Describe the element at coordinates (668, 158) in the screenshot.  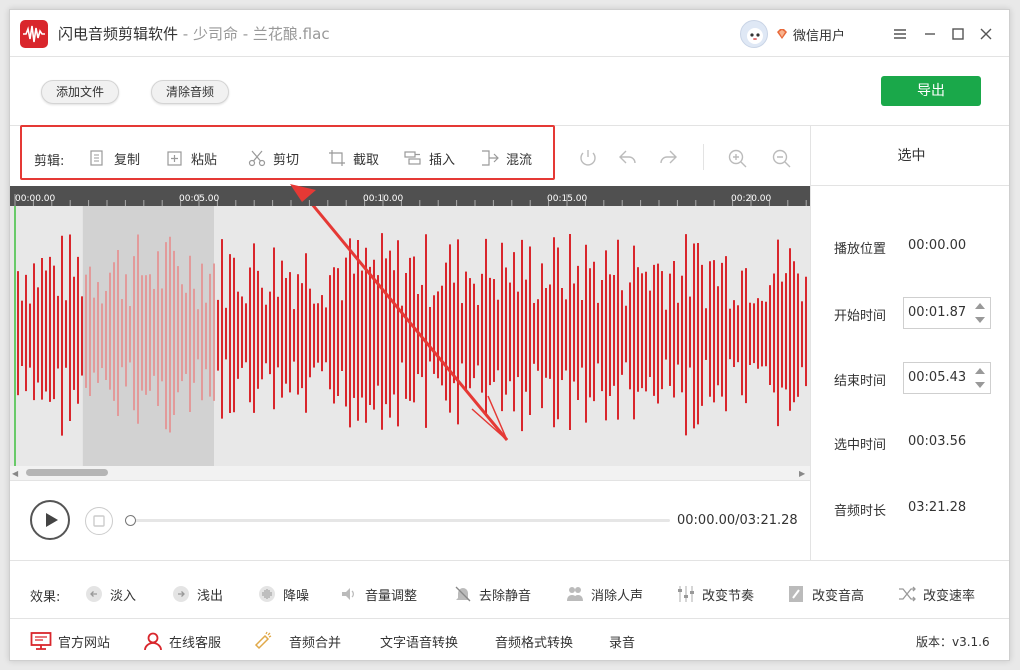
I see `redo-icon` at that location.